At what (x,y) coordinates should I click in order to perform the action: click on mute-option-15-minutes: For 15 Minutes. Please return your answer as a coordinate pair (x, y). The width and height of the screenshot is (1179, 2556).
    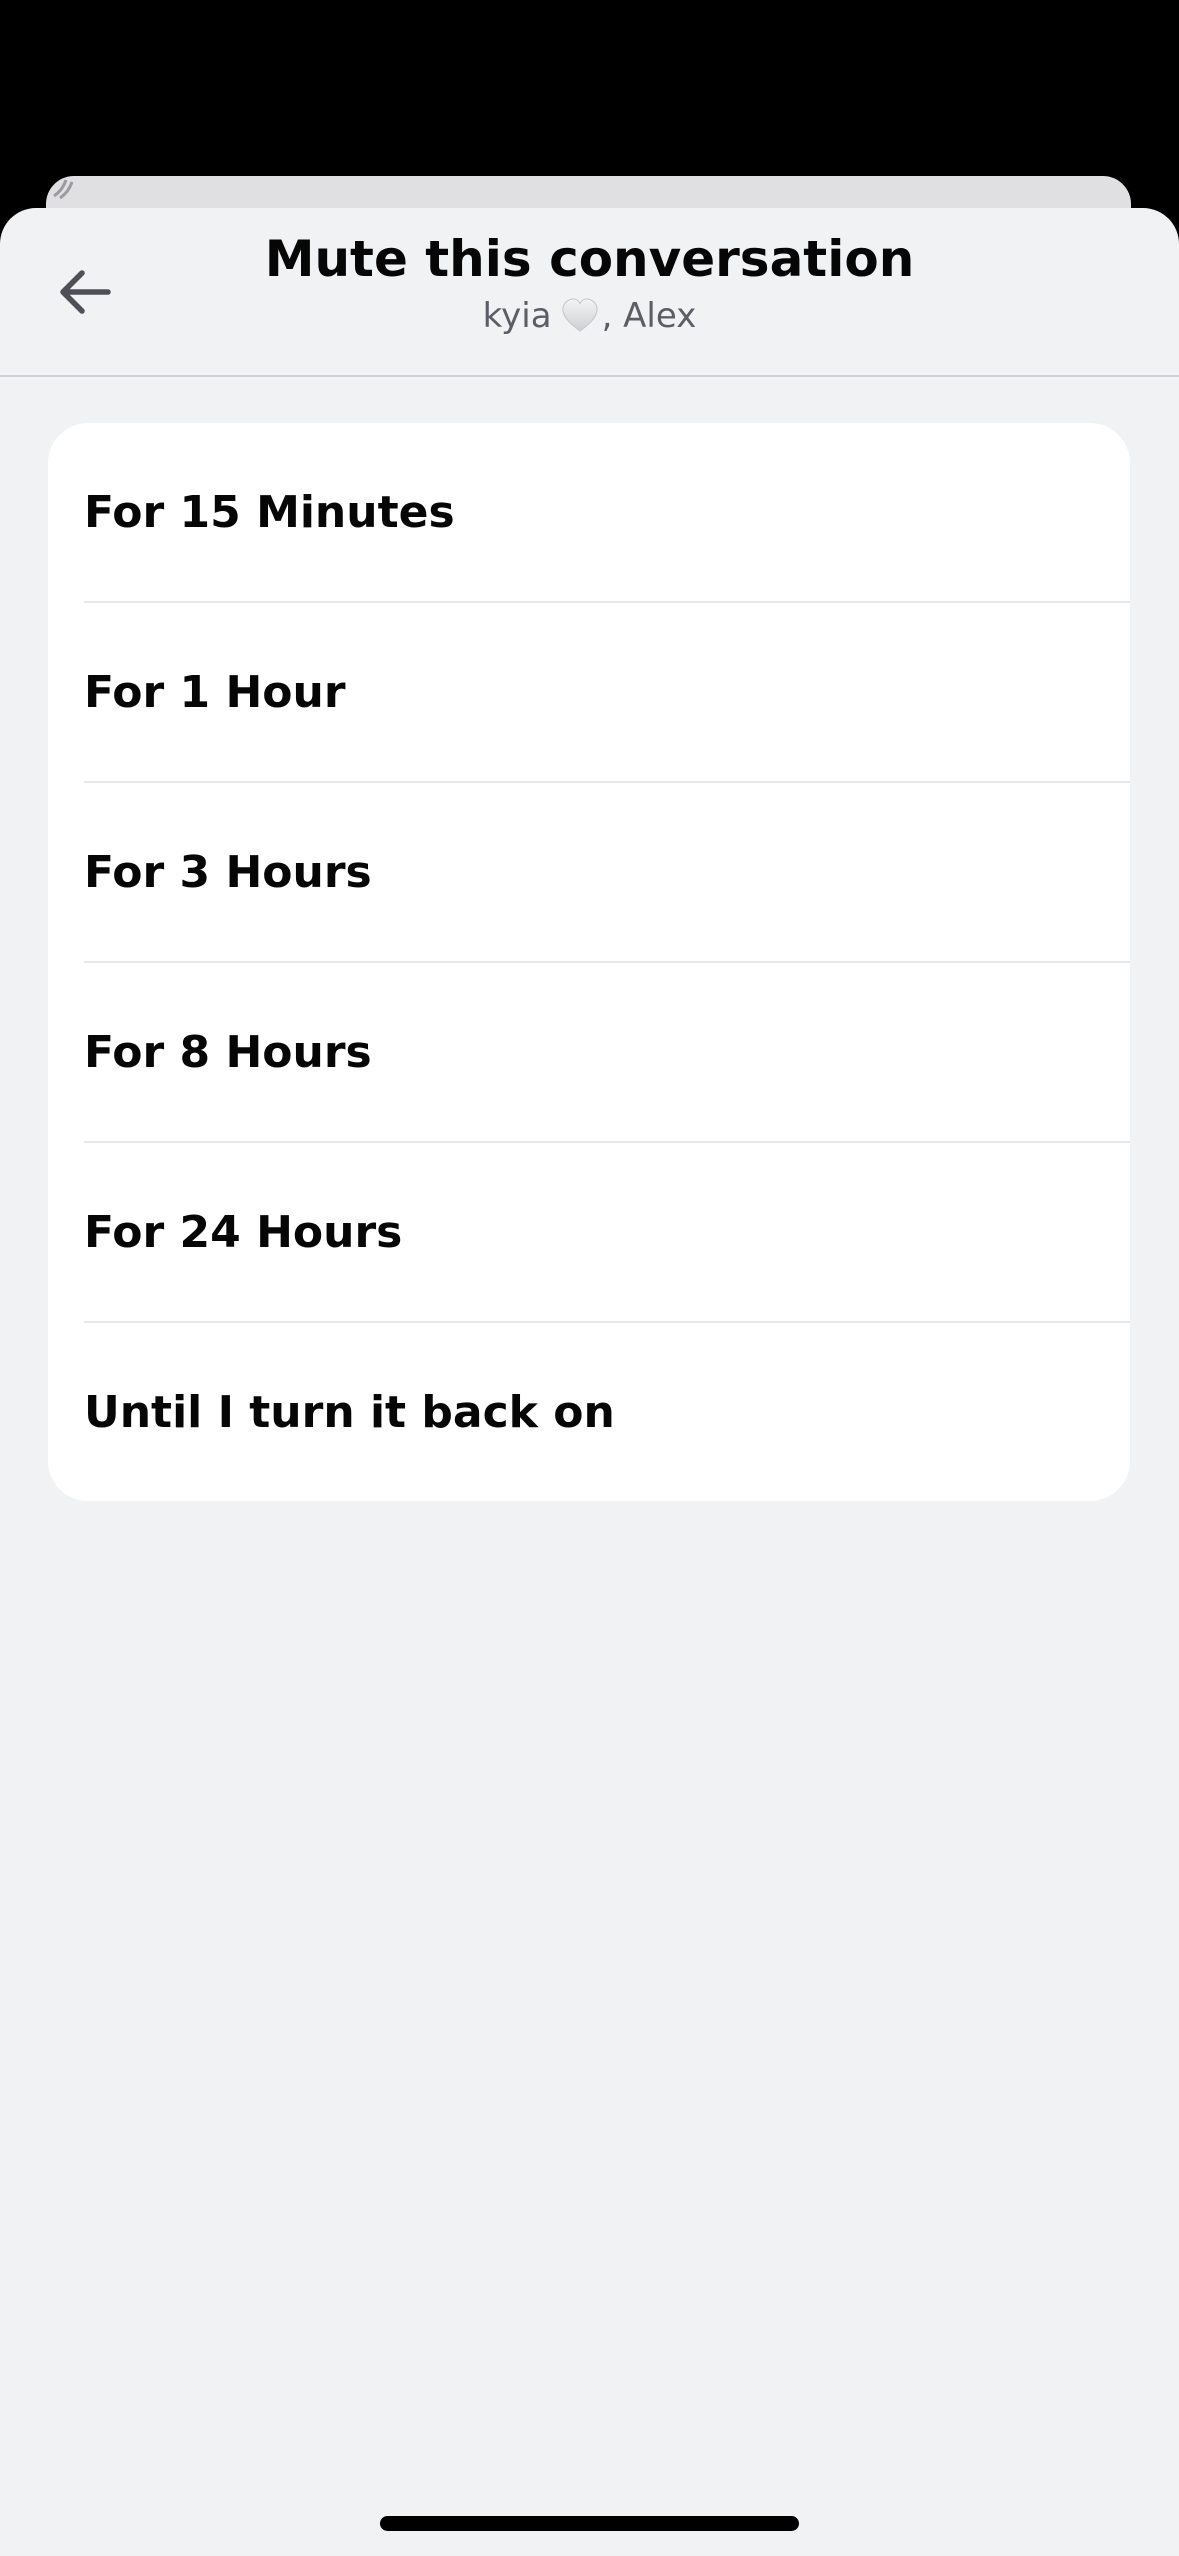
    Looking at the image, I should click on (589, 513).